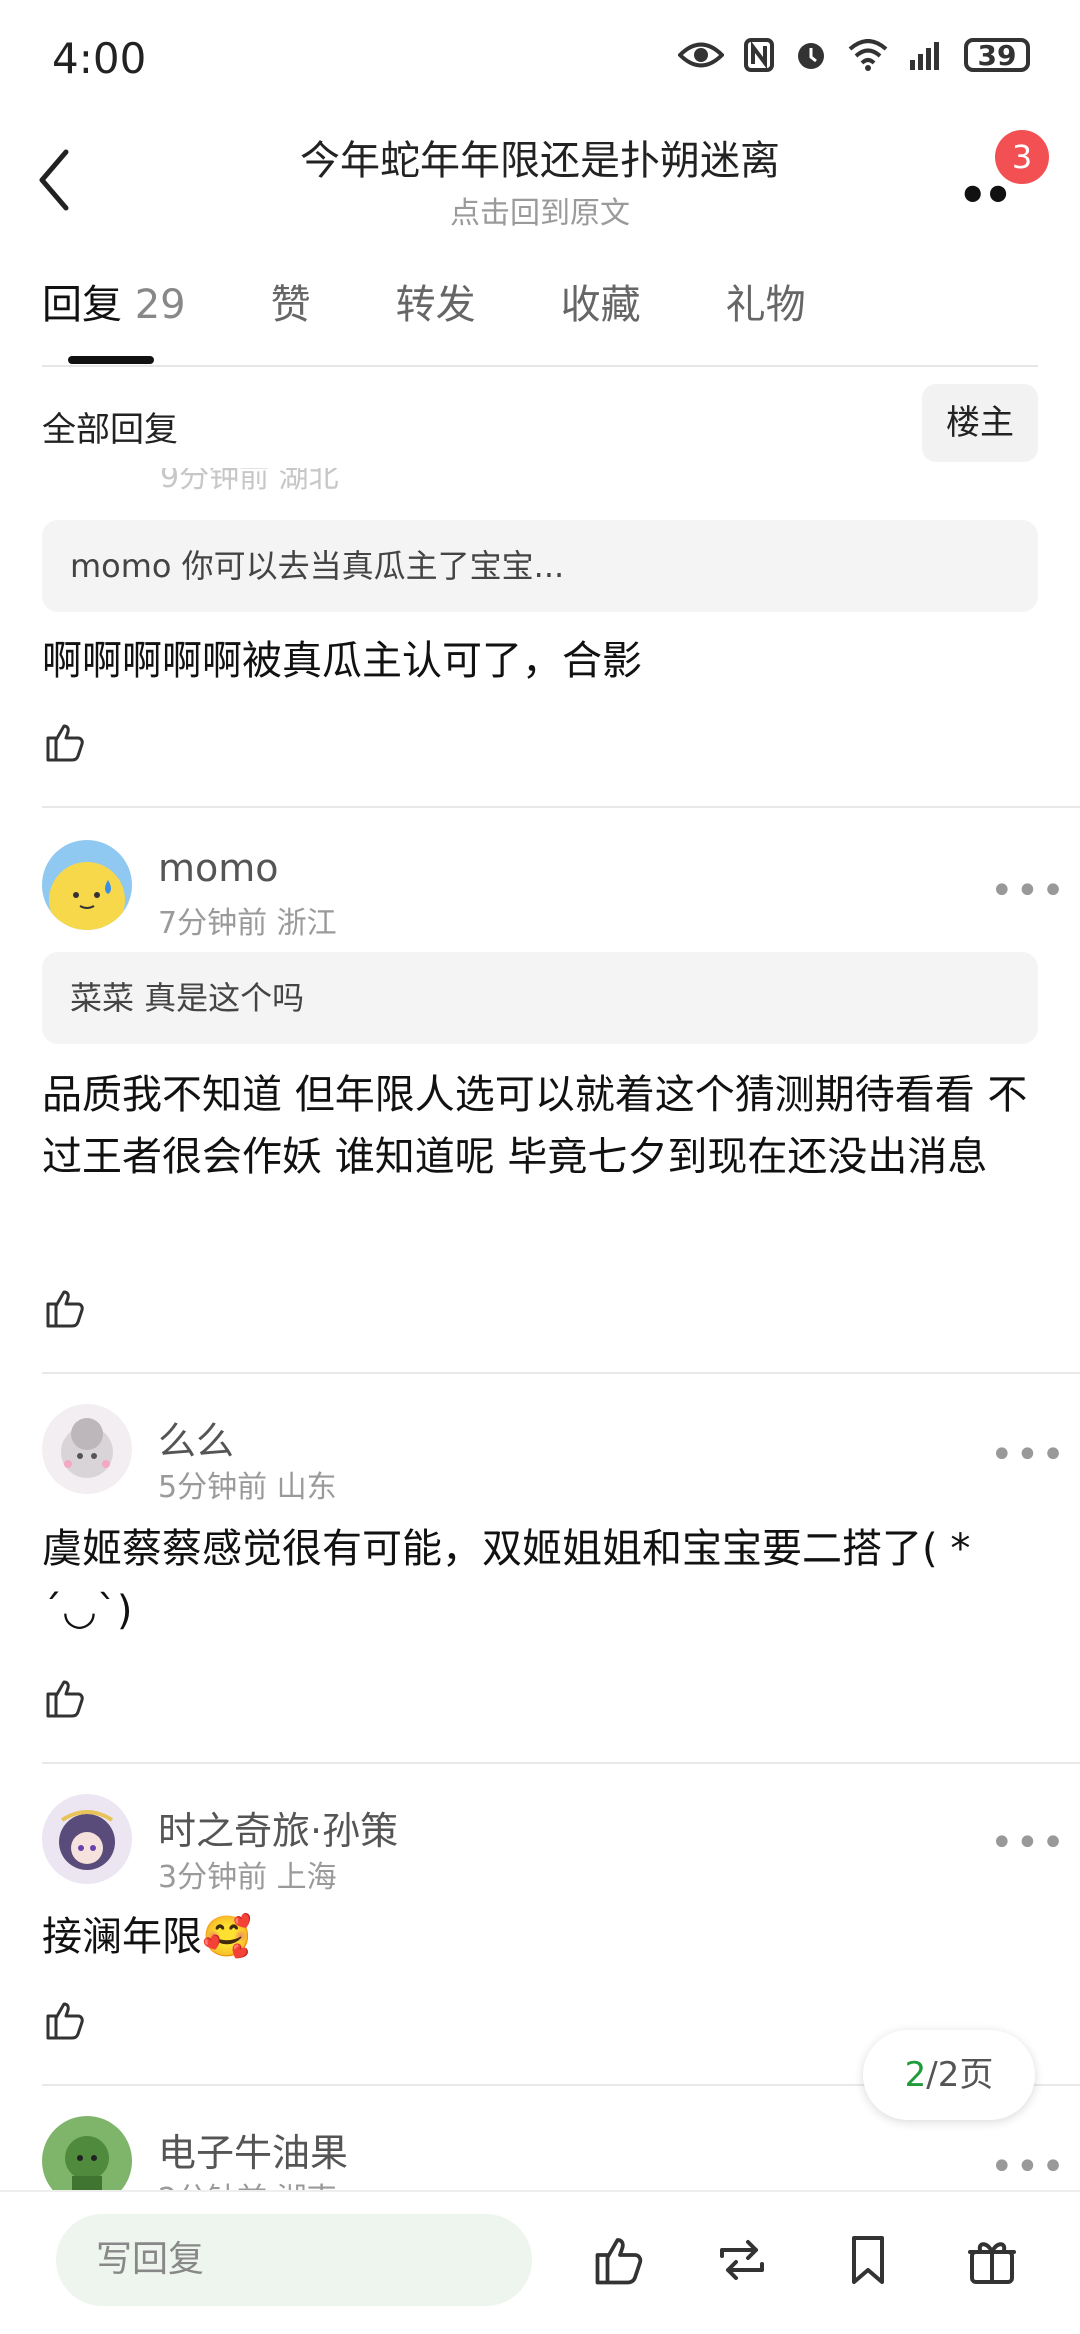  I want to click on status-bar: 4:00 39, so click(540, 60).